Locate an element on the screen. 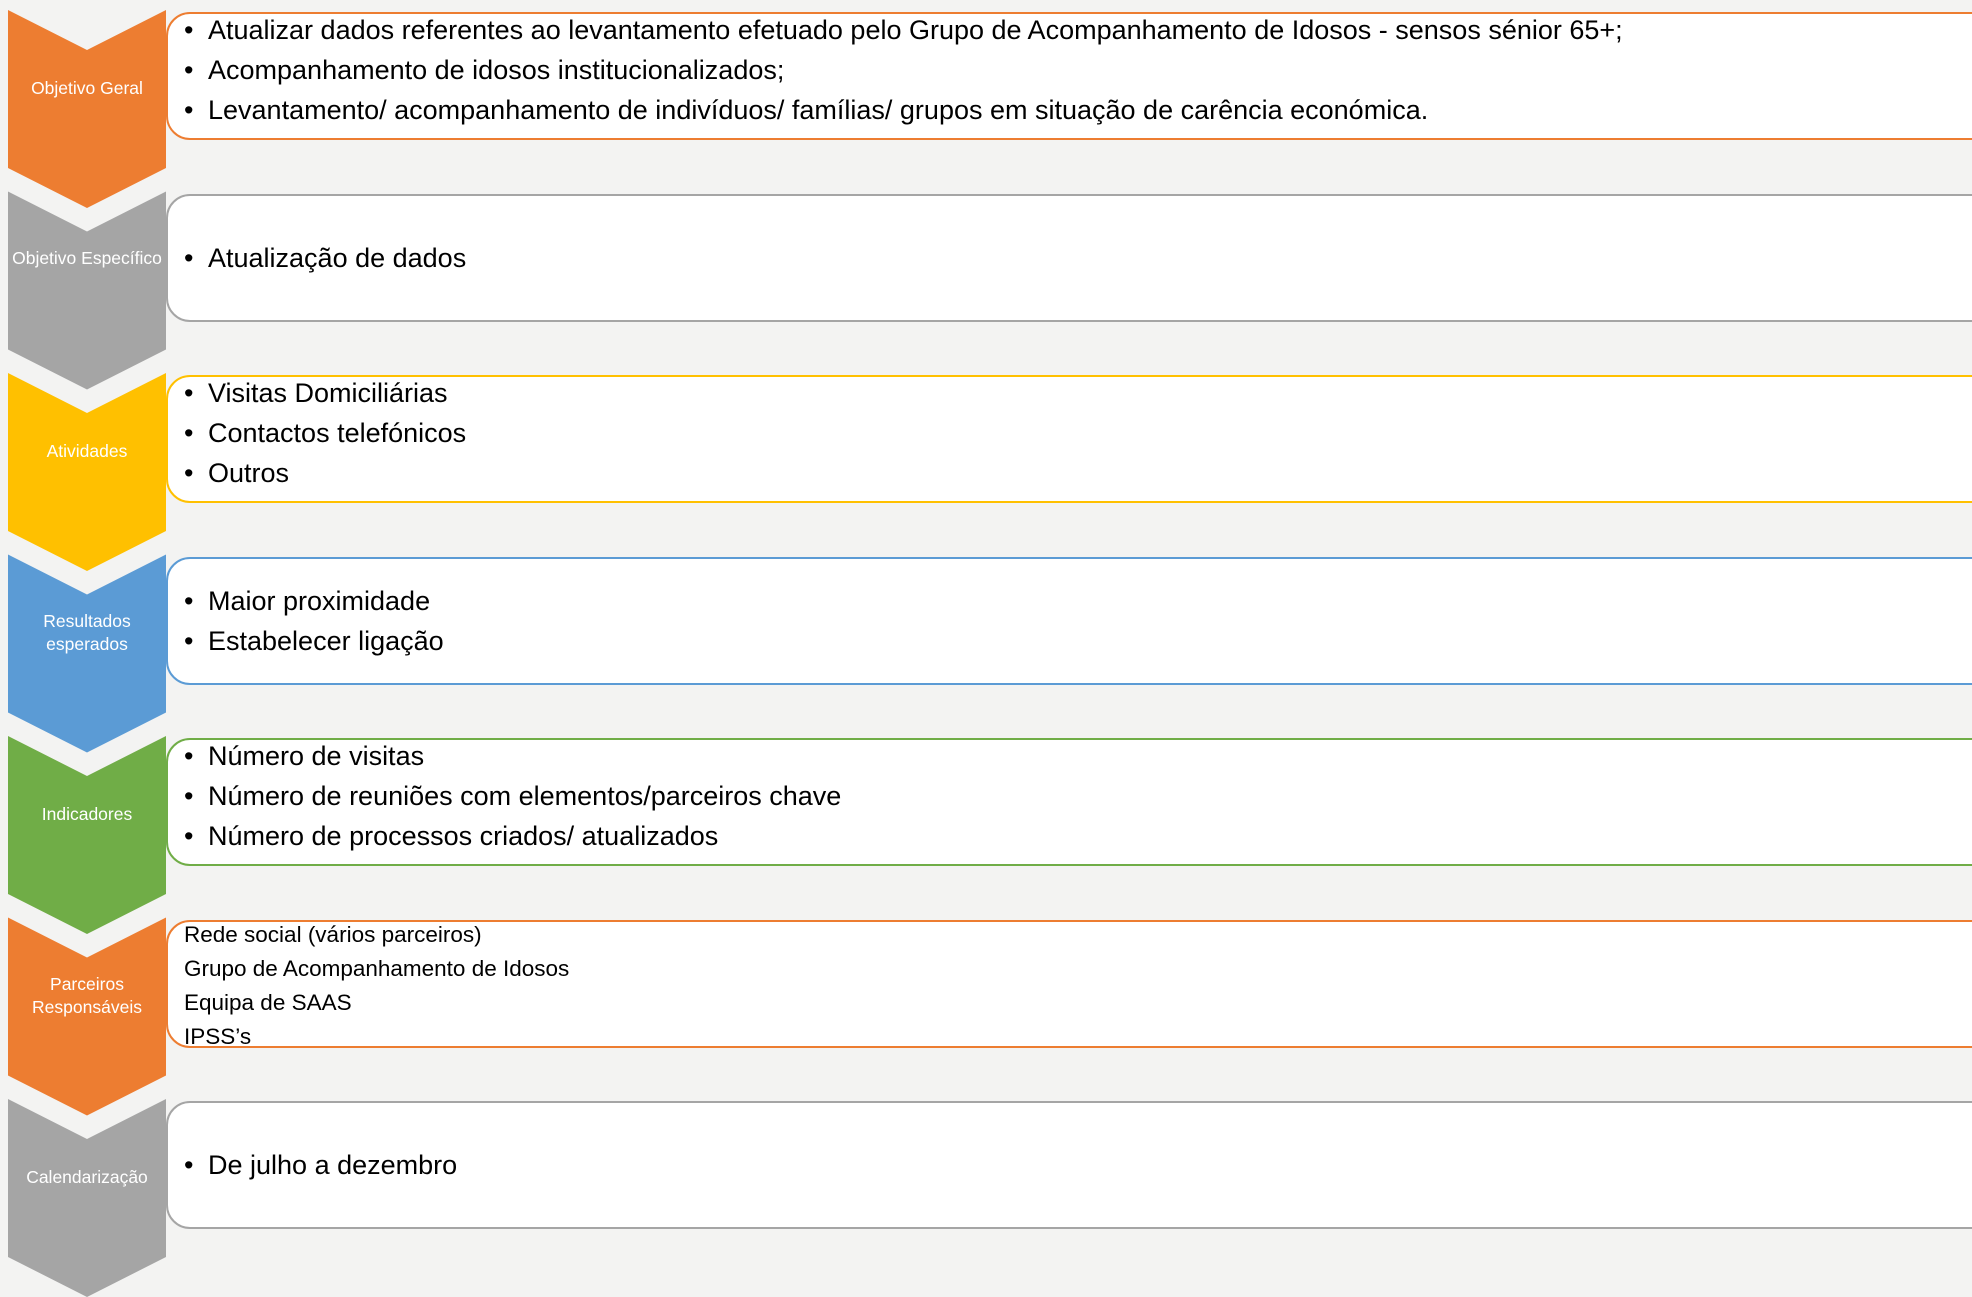 The image size is (1972, 1297). list-item: • Visitas Domiciliárias is located at coordinates (325, 393).